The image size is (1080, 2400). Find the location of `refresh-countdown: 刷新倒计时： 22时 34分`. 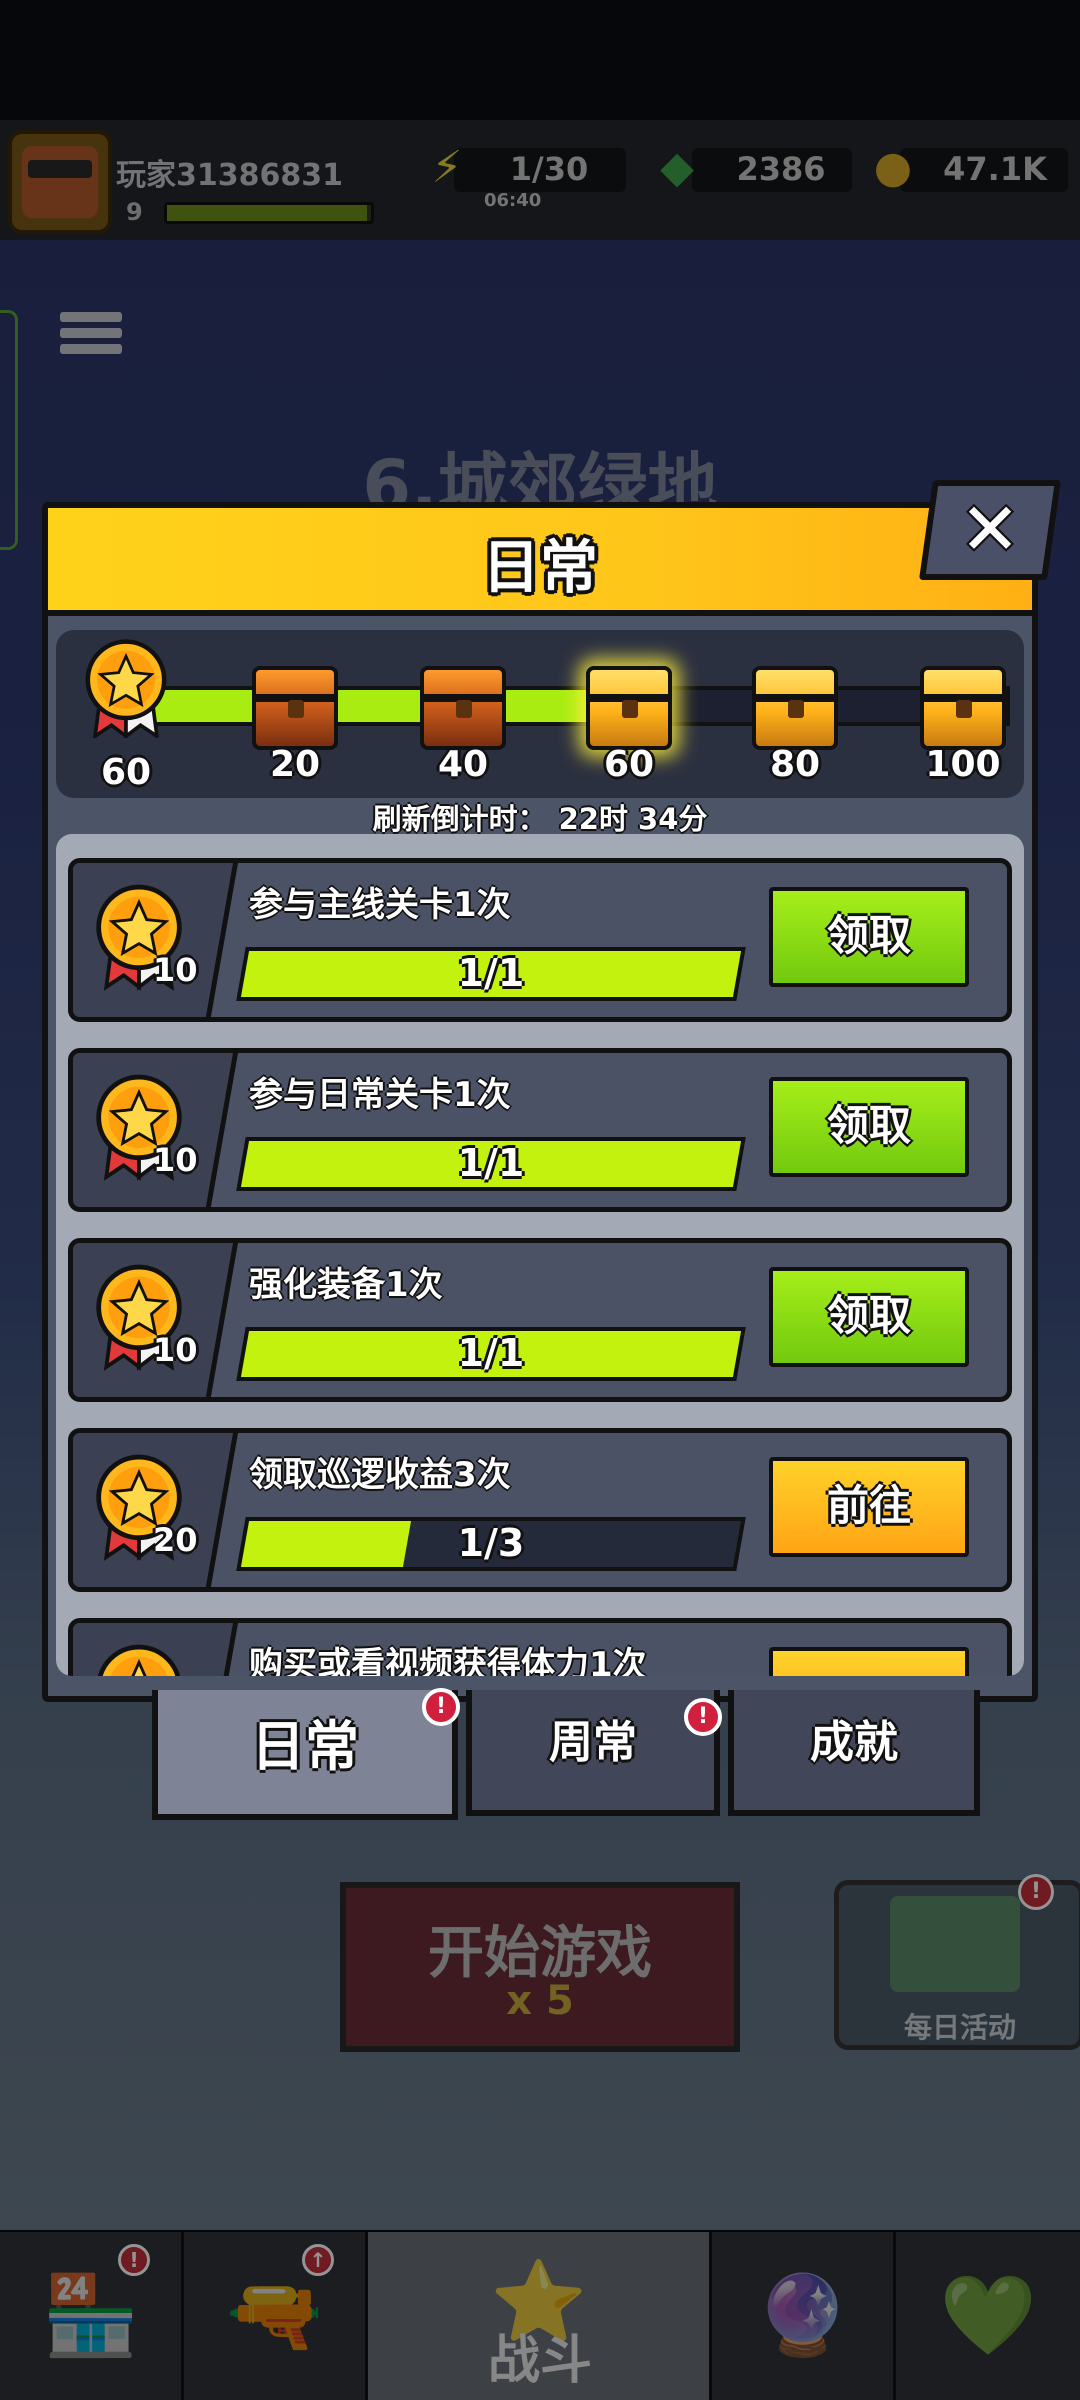

refresh-countdown: 刷新倒计时： 22时 34分 is located at coordinates (540, 817).